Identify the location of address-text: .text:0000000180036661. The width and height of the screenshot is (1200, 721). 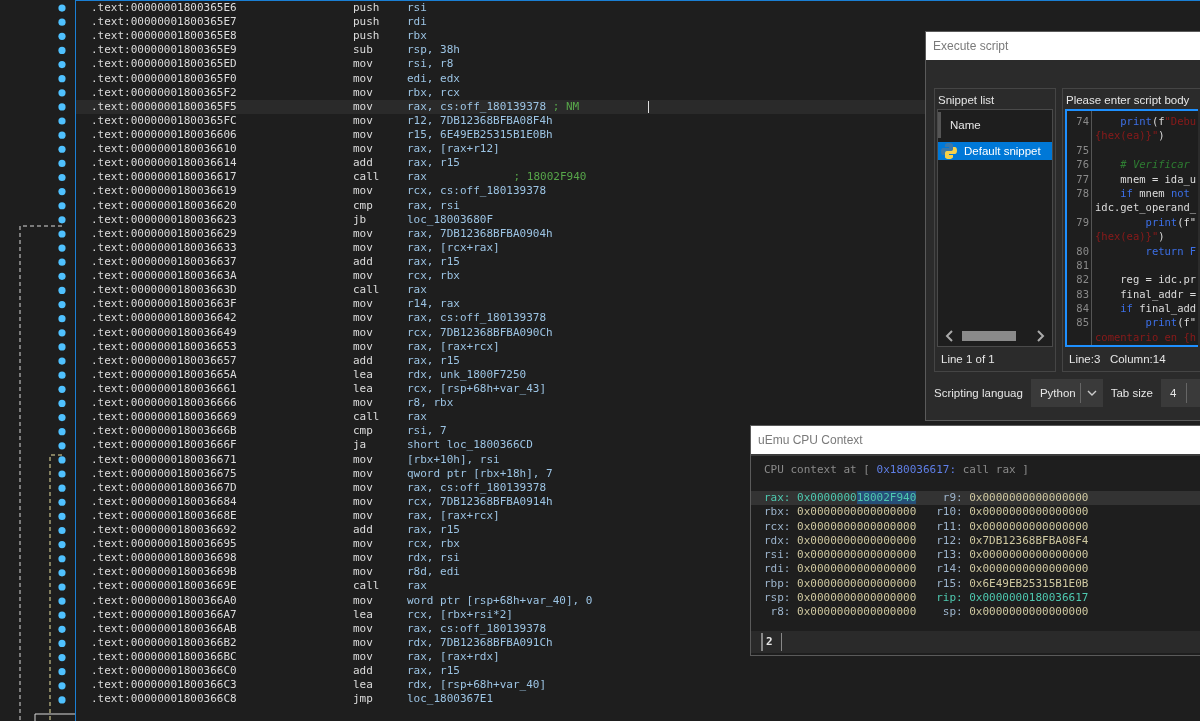
(164, 389).